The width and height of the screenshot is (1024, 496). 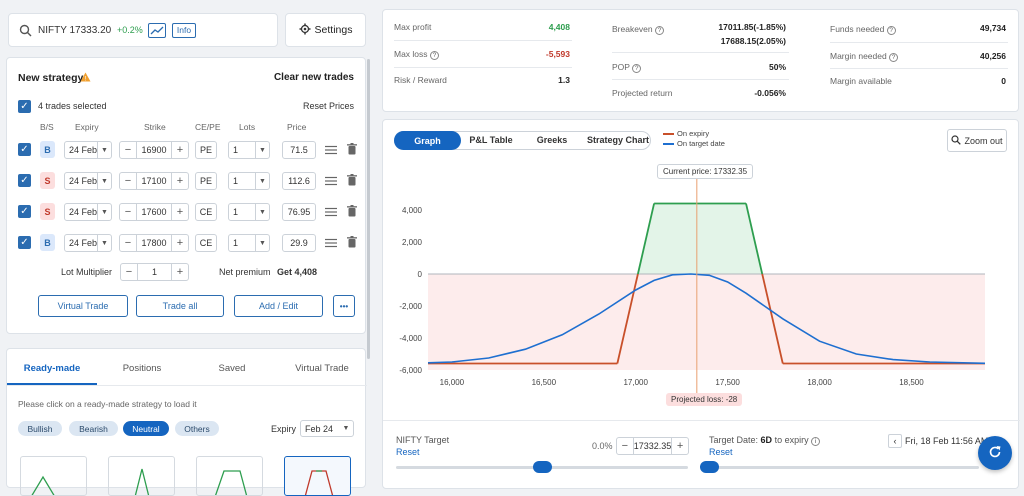 I want to click on trade-strike-value: 16900, so click(x=154, y=150).